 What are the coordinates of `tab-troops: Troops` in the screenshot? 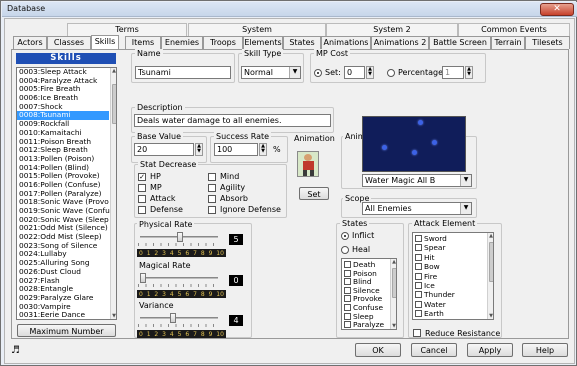 It's located at (223, 42).